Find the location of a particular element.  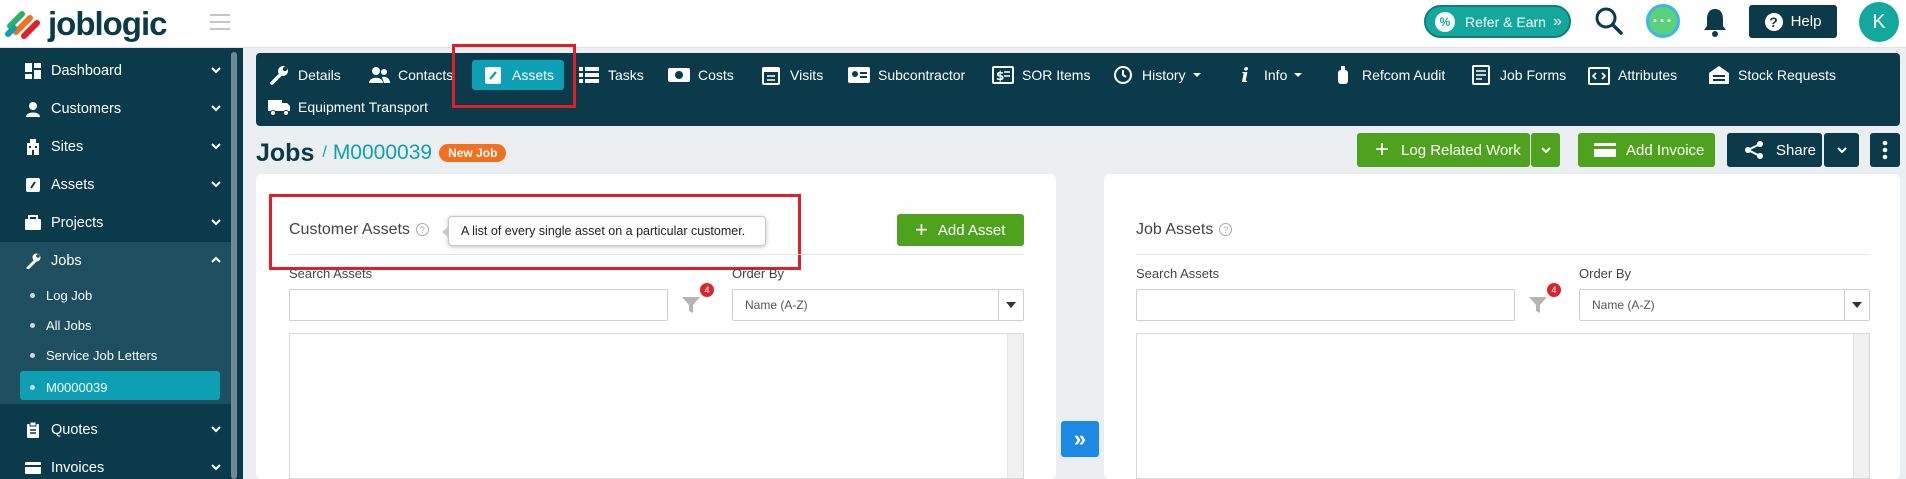

sidebar-item-jobs: Jobs is located at coordinates (118, 261).